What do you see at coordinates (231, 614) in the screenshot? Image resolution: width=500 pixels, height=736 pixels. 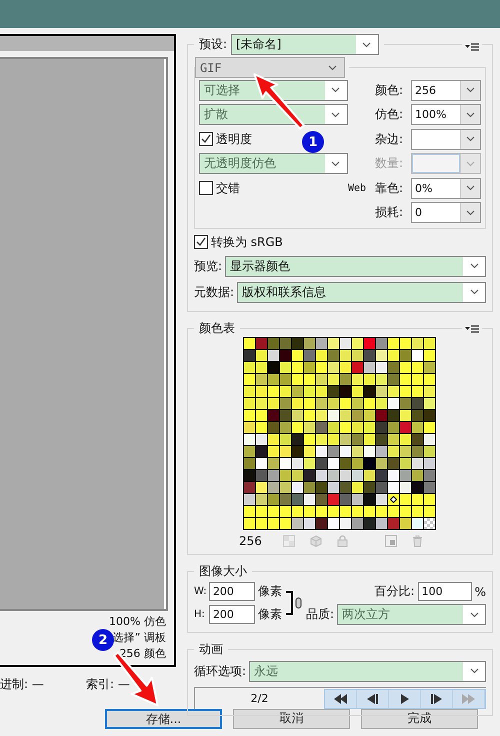 I see `height-field: 200` at bounding box center [231, 614].